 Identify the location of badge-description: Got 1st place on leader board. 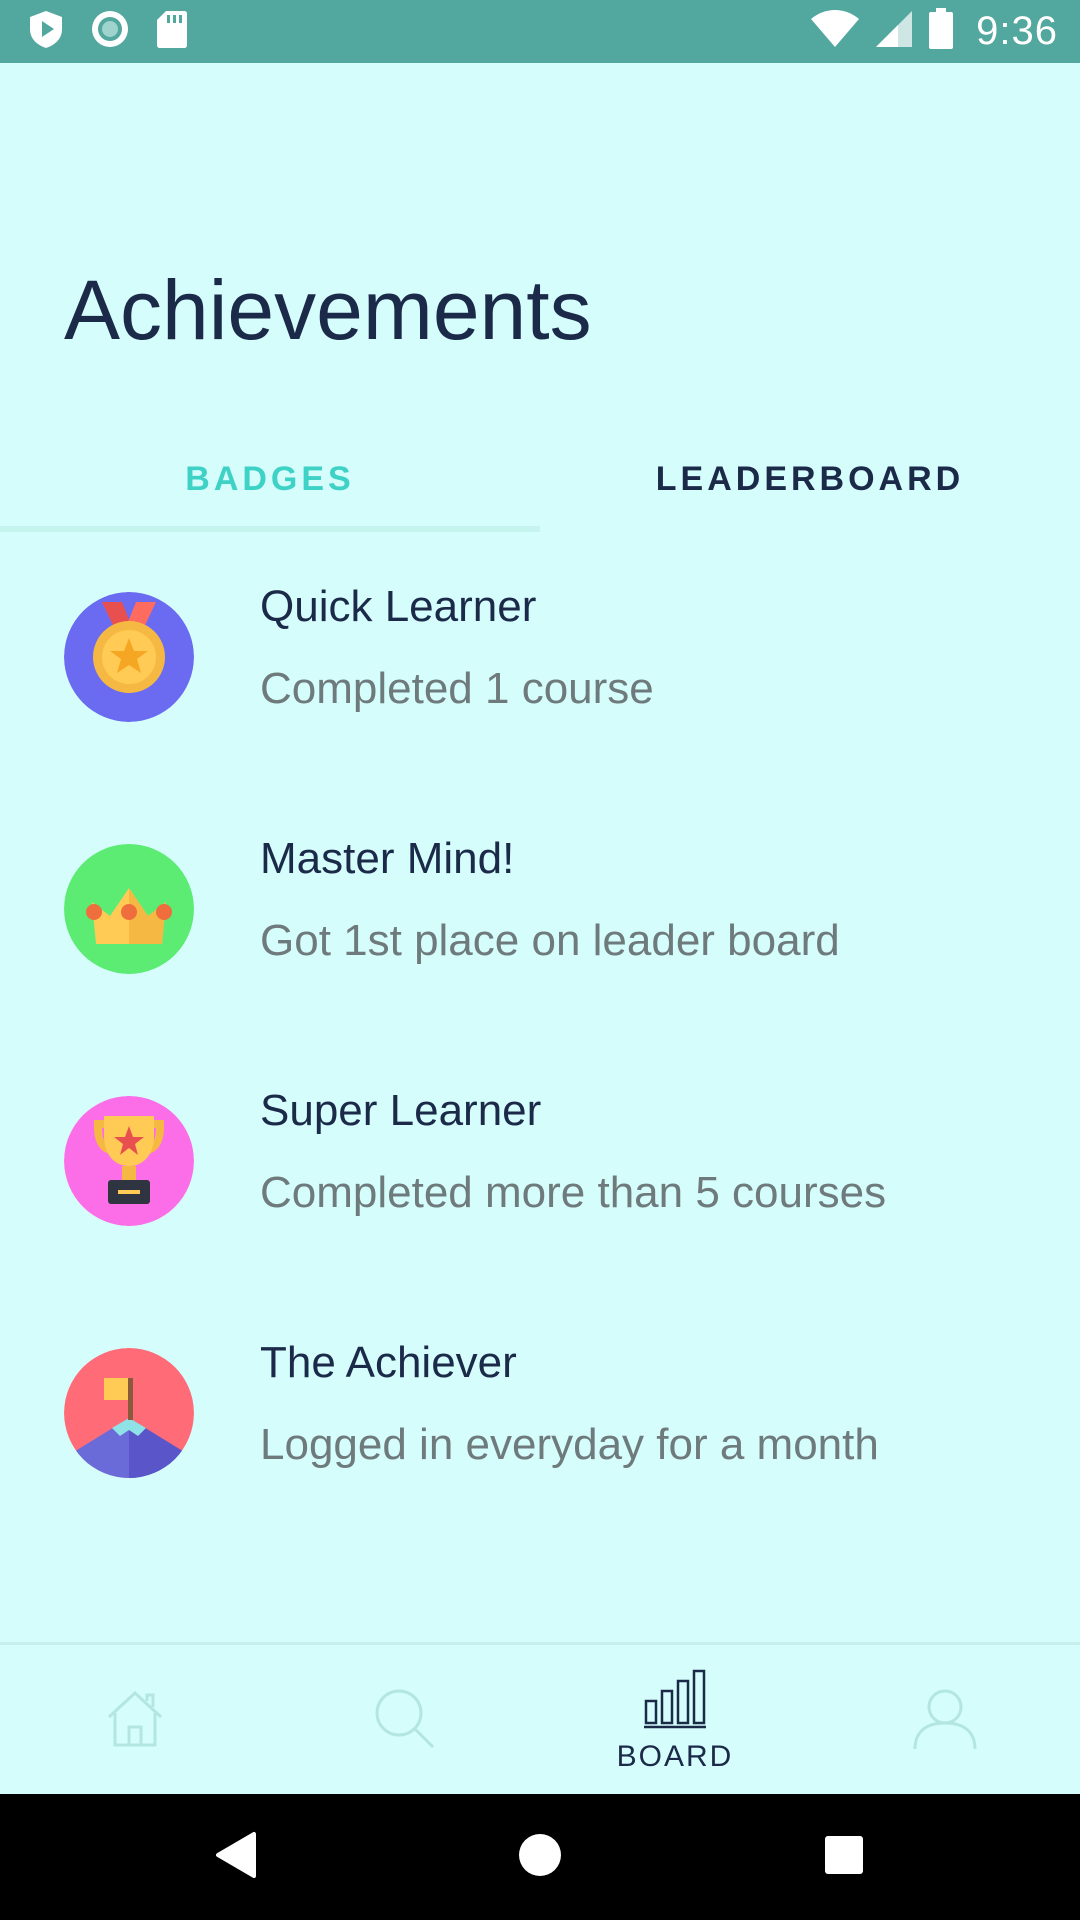
(550, 940).